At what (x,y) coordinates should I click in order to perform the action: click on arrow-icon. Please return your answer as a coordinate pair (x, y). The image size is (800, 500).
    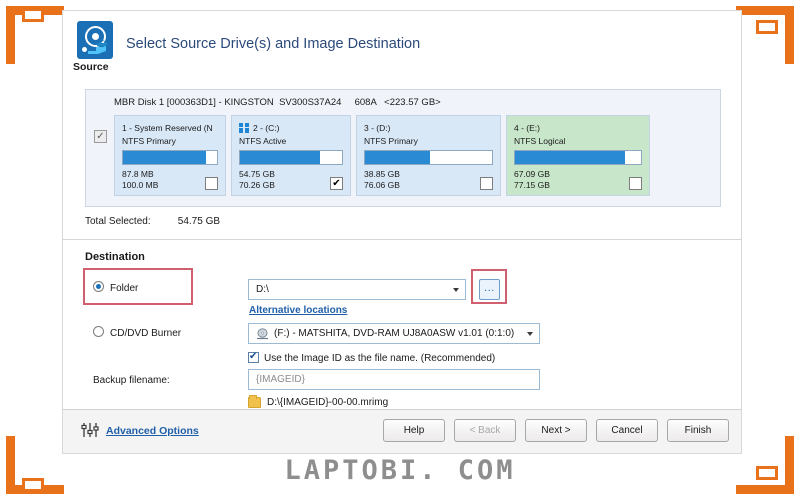
    Looking at the image, I should click on (98, 46).